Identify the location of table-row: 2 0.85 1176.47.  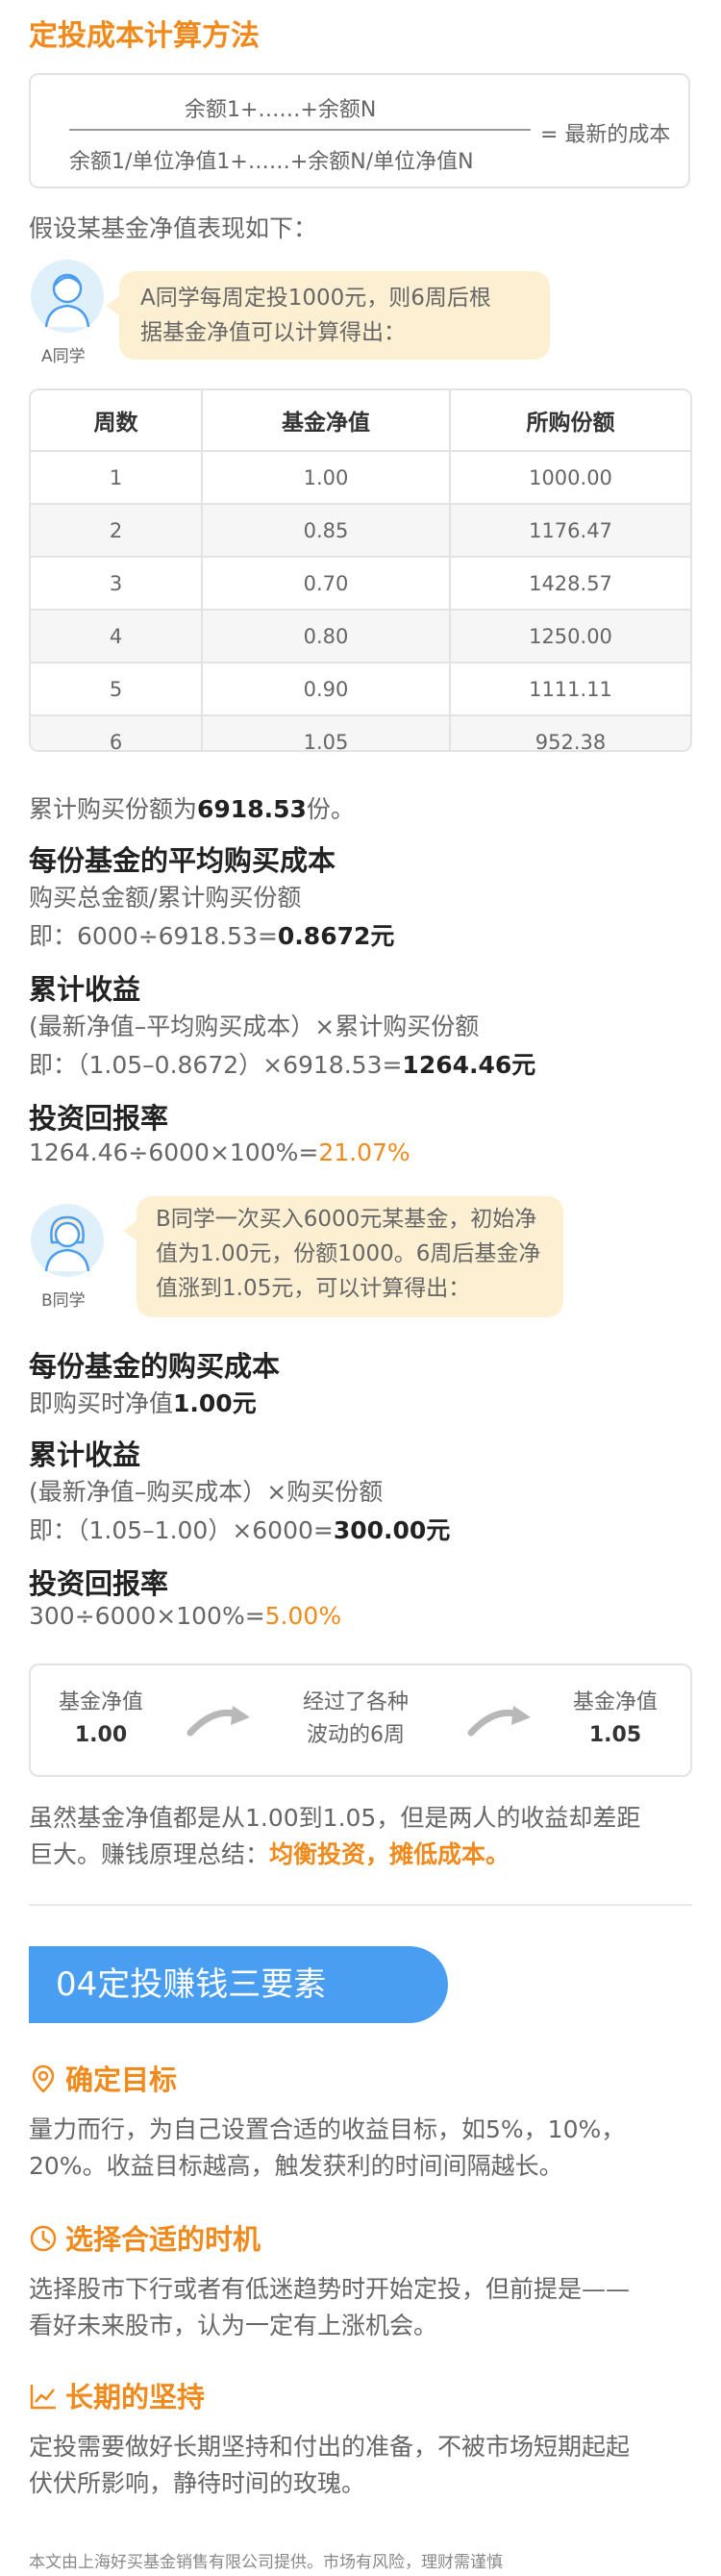
(360, 530).